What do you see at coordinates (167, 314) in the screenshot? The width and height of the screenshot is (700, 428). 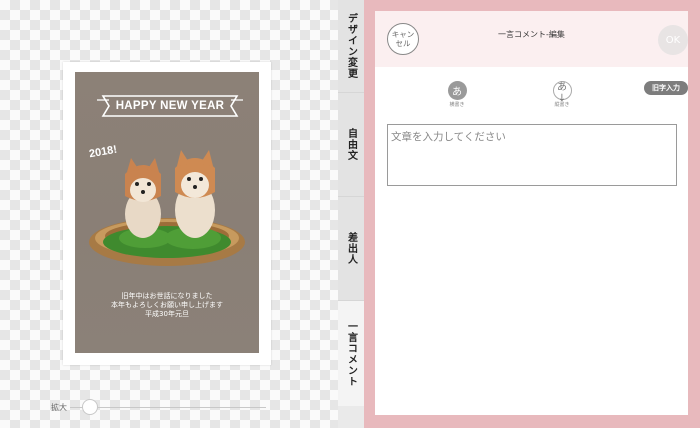 I see `greeting-line: 平成30年元旦` at bounding box center [167, 314].